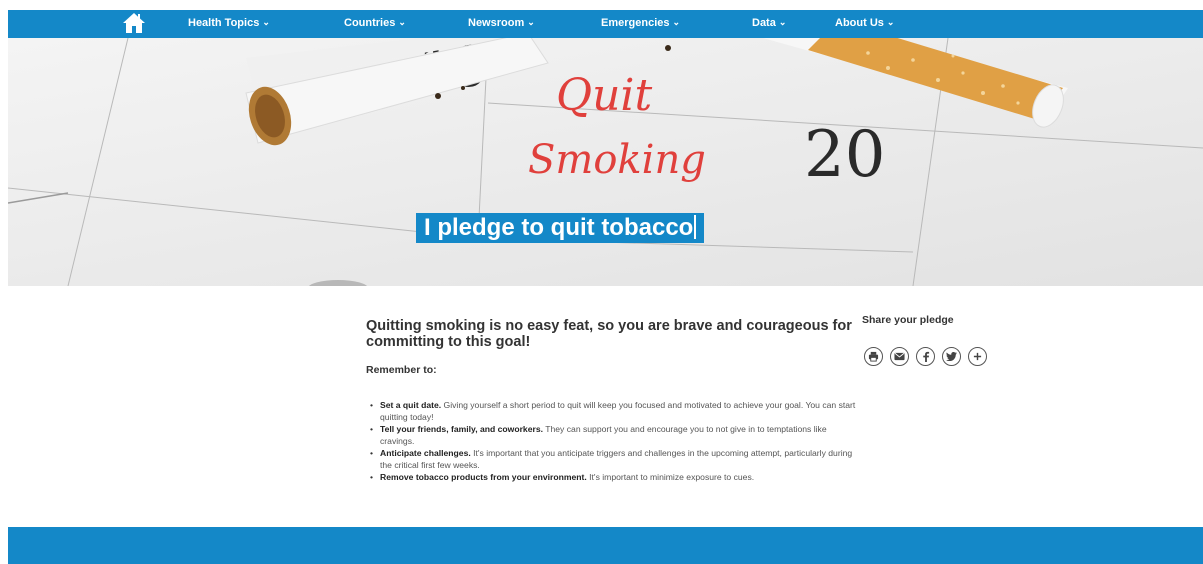 The height and width of the screenshot is (564, 1203). I want to click on nav-label: Data, so click(764, 23).